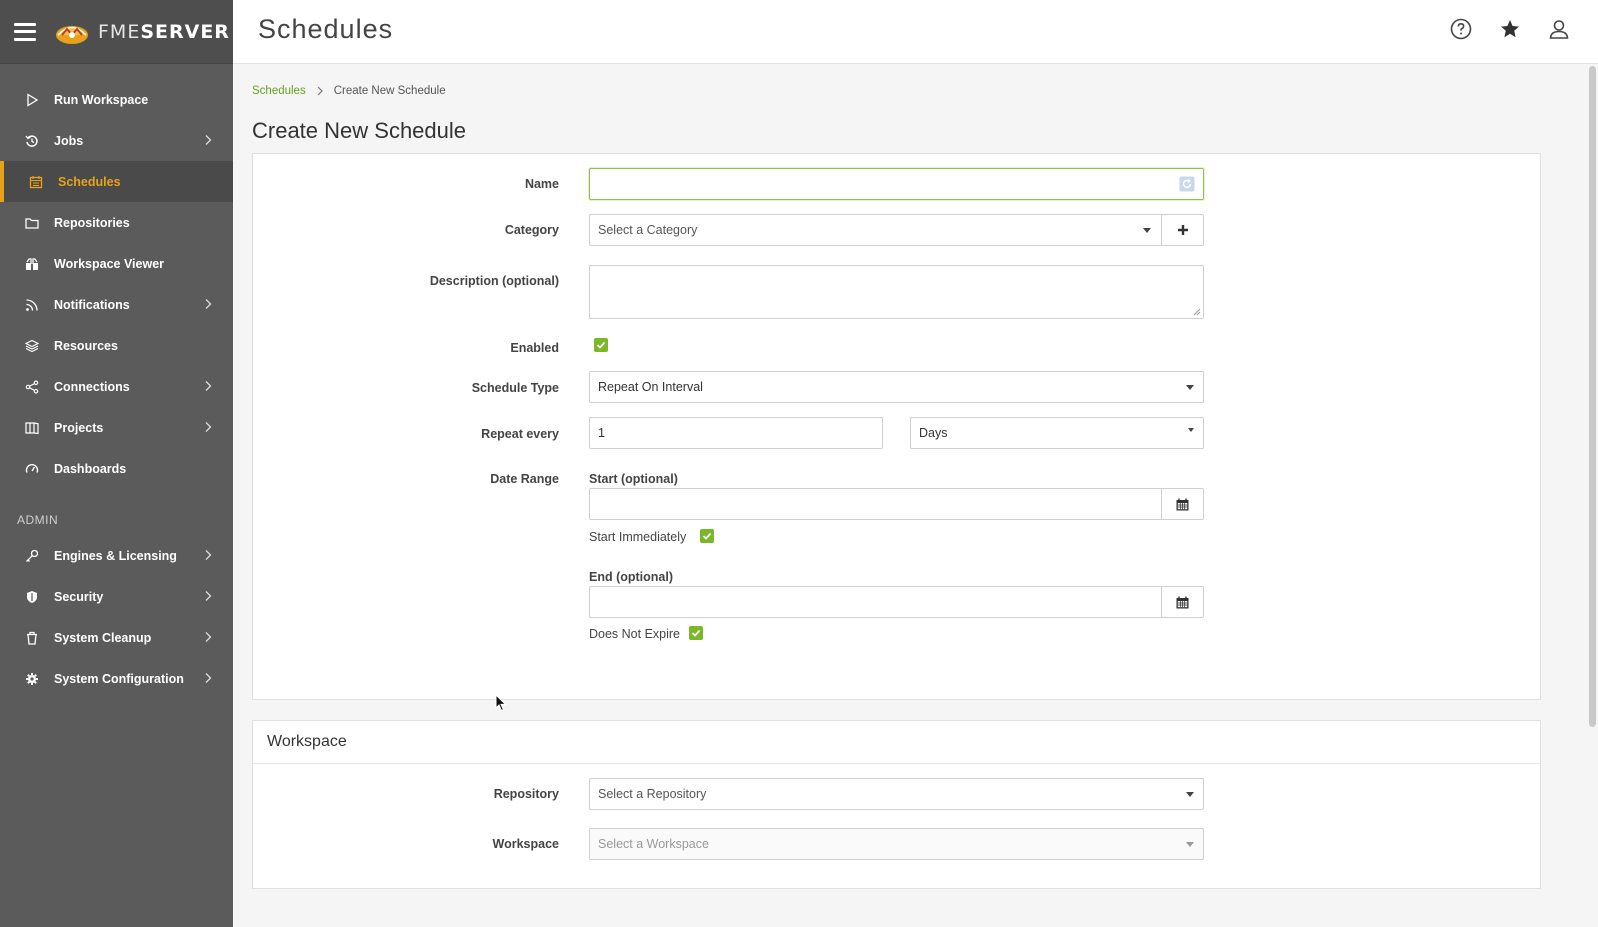  I want to click on sidebar-item-workspace-viewer: Workspace Viewer, so click(116, 263).